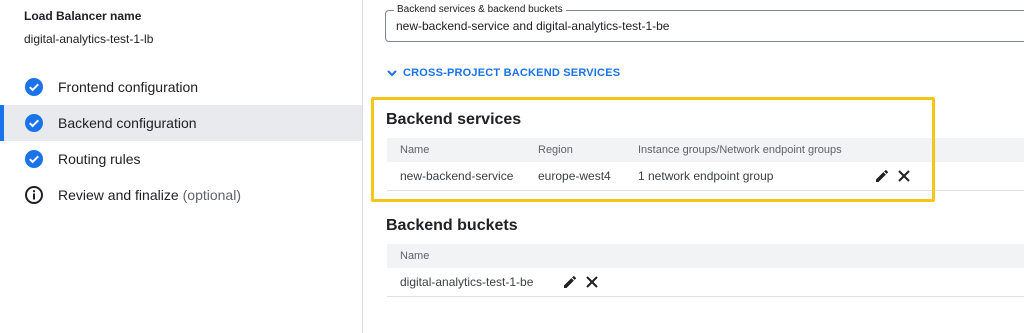  I want to click on backend-buckets-title: Backend buckets, so click(452, 225).